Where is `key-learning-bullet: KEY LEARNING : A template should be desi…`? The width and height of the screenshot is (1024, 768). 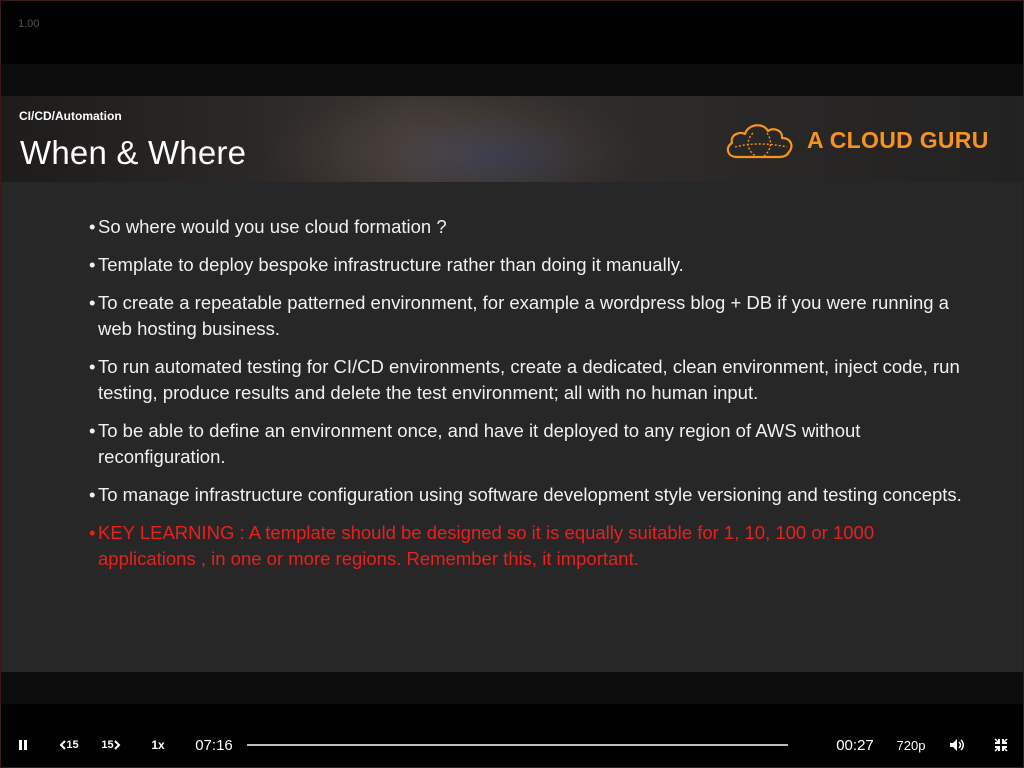 key-learning-bullet: KEY LEARNING : A template should be desi… is located at coordinates (529, 546).